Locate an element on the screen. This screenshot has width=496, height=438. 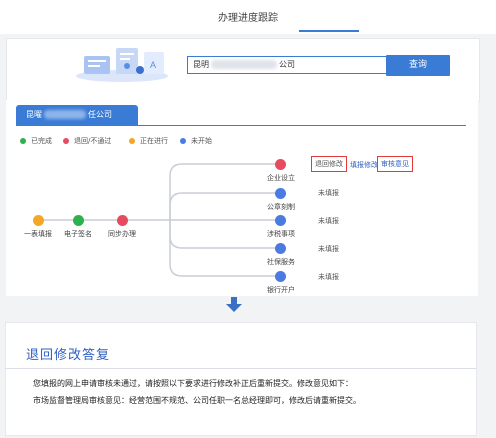
reply-title: 退回修改答复 is located at coordinates (68, 355).